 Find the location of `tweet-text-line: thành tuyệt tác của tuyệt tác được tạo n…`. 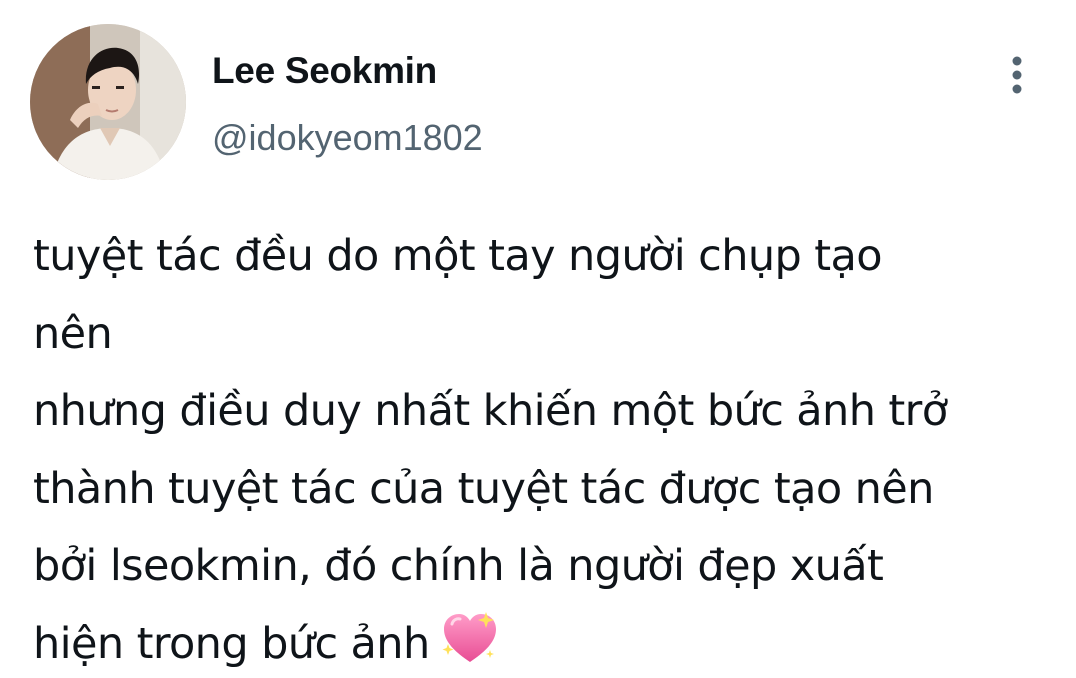

tweet-text-line: thành tuyệt tác của tuyệt tác được tạo n… is located at coordinates (483, 488).